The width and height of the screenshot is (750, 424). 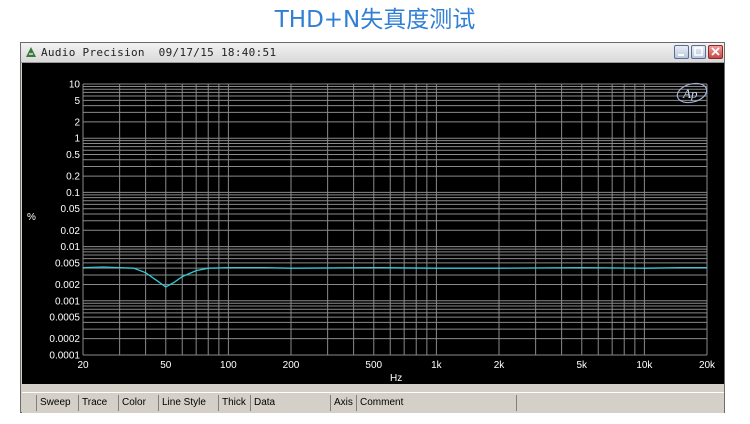 I want to click on y-tick-label: 0.01, so click(x=71, y=247).